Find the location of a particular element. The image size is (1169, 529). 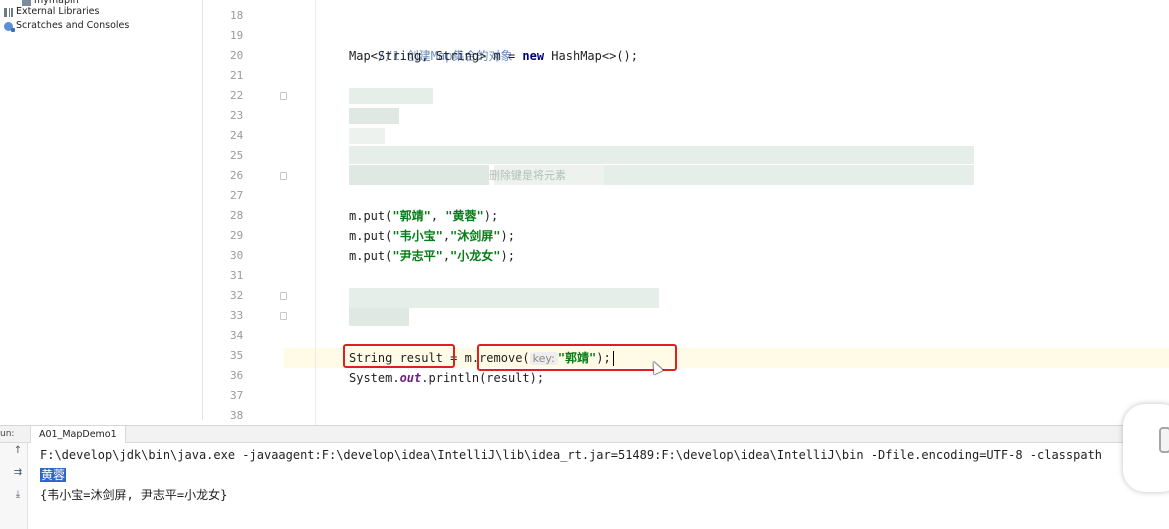

scroll-to-end-icon: ⤓ is located at coordinates (18, 495).